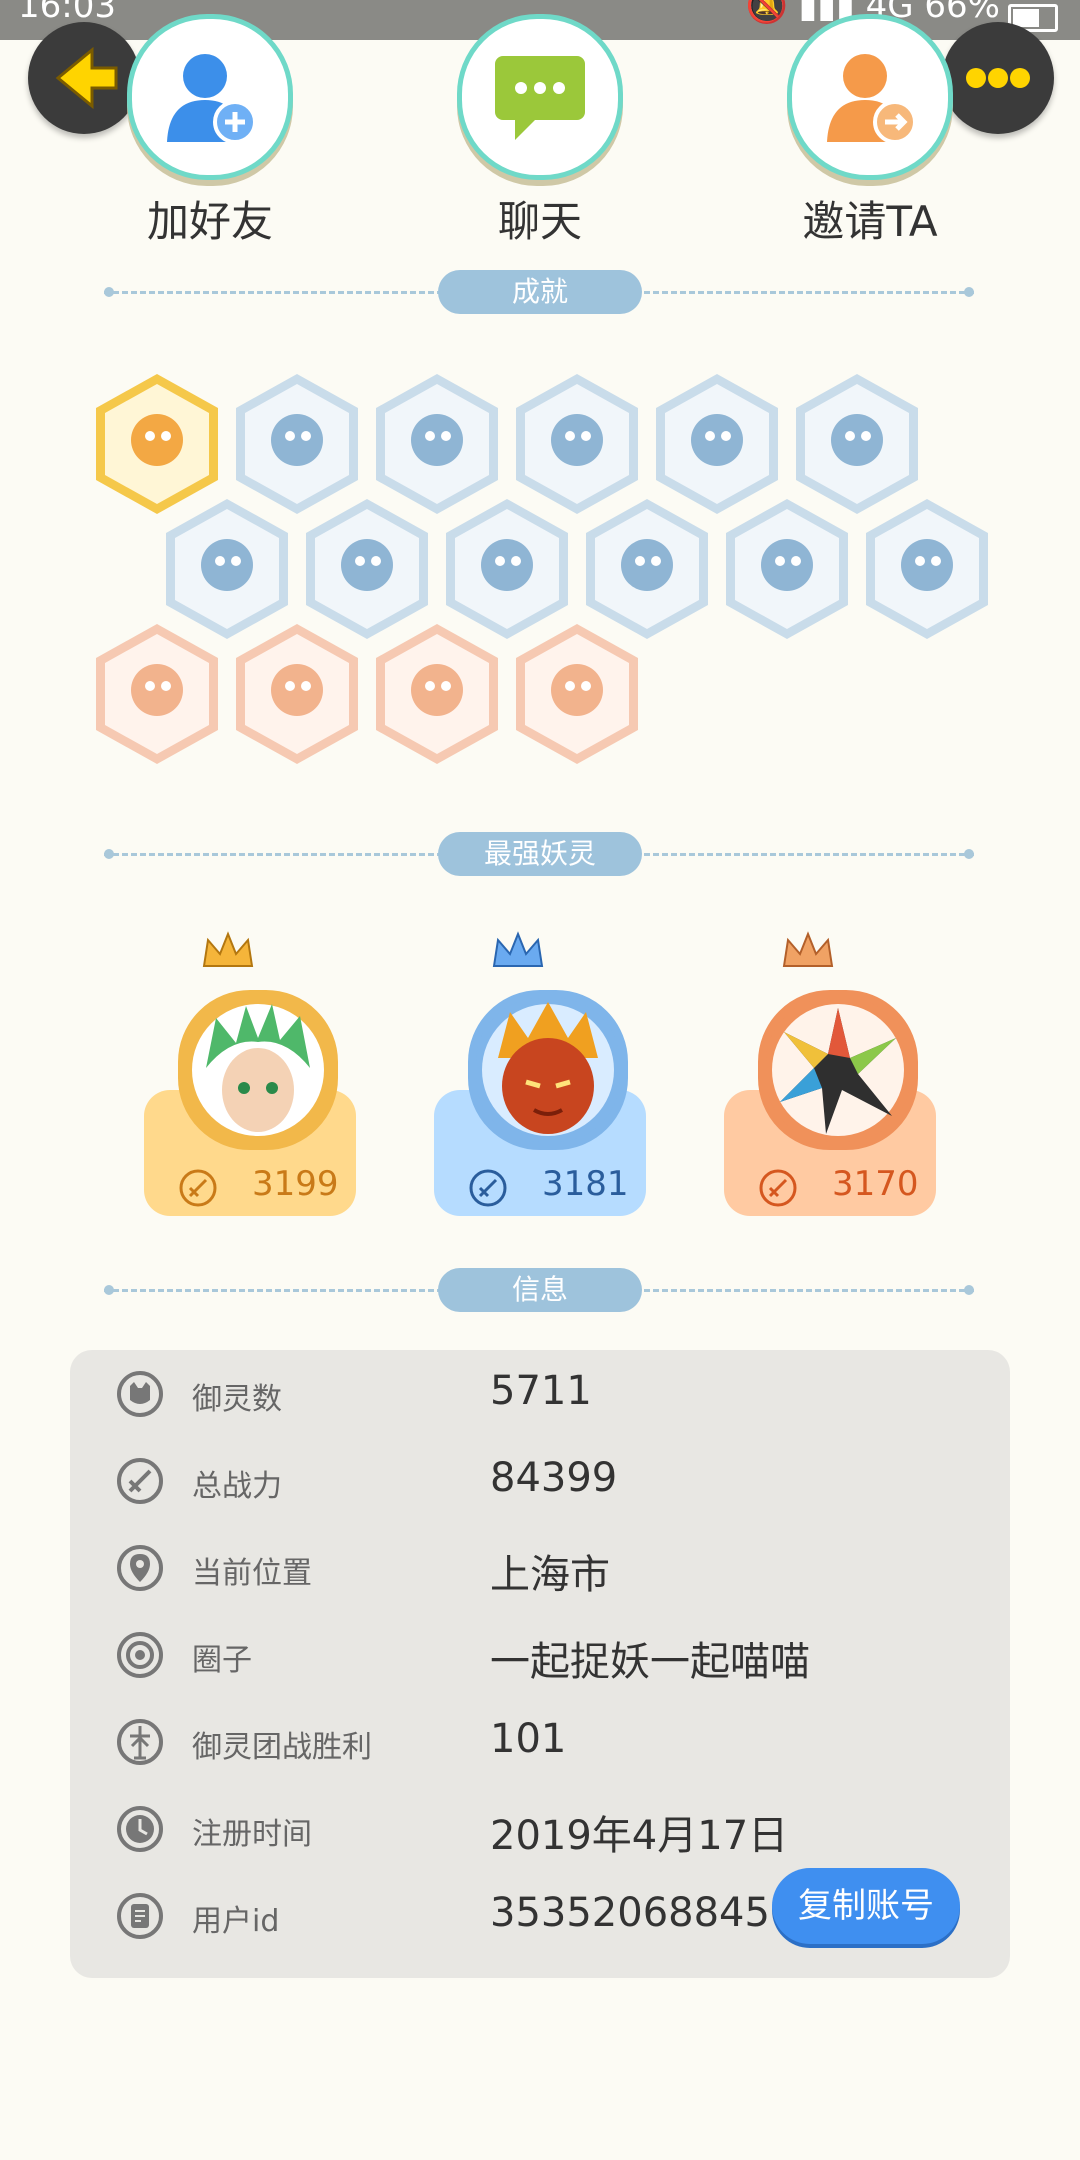 The height and width of the screenshot is (2160, 1080). I want to click on location-pin-icon, so click(140, 1568).